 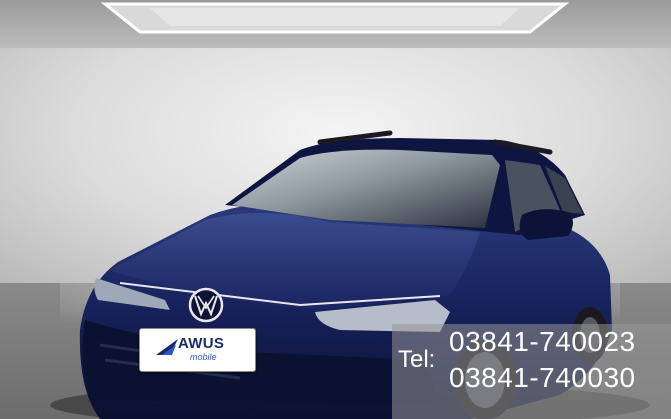 I want to click on vw-logo-icon, so click(x=206, y=305).